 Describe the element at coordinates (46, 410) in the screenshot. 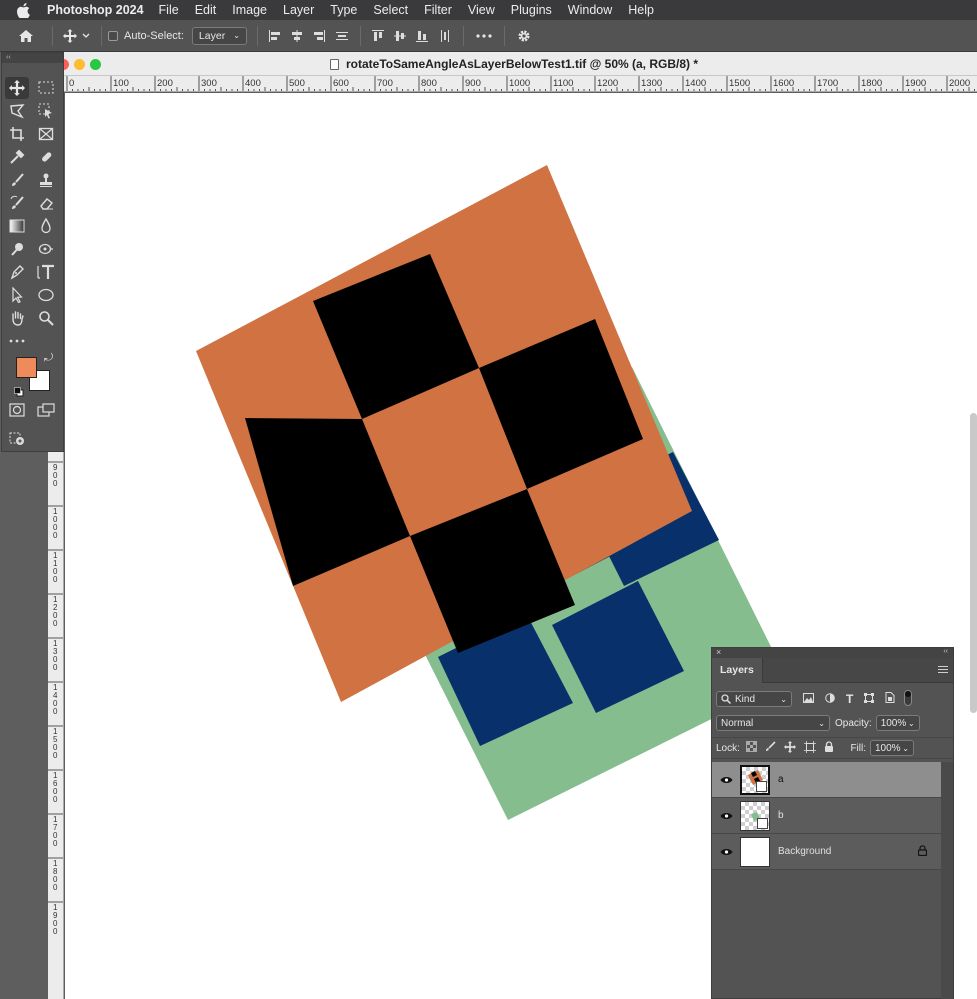

I see `screen-mode-icon` at that location.